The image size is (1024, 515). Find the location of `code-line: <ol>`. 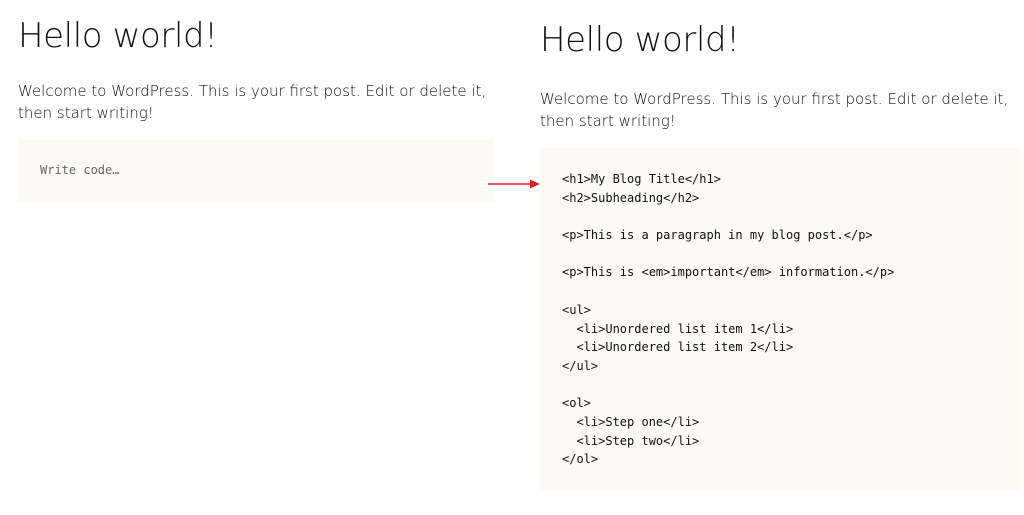

code-line: <ol> is located at coordinates (576, 403).